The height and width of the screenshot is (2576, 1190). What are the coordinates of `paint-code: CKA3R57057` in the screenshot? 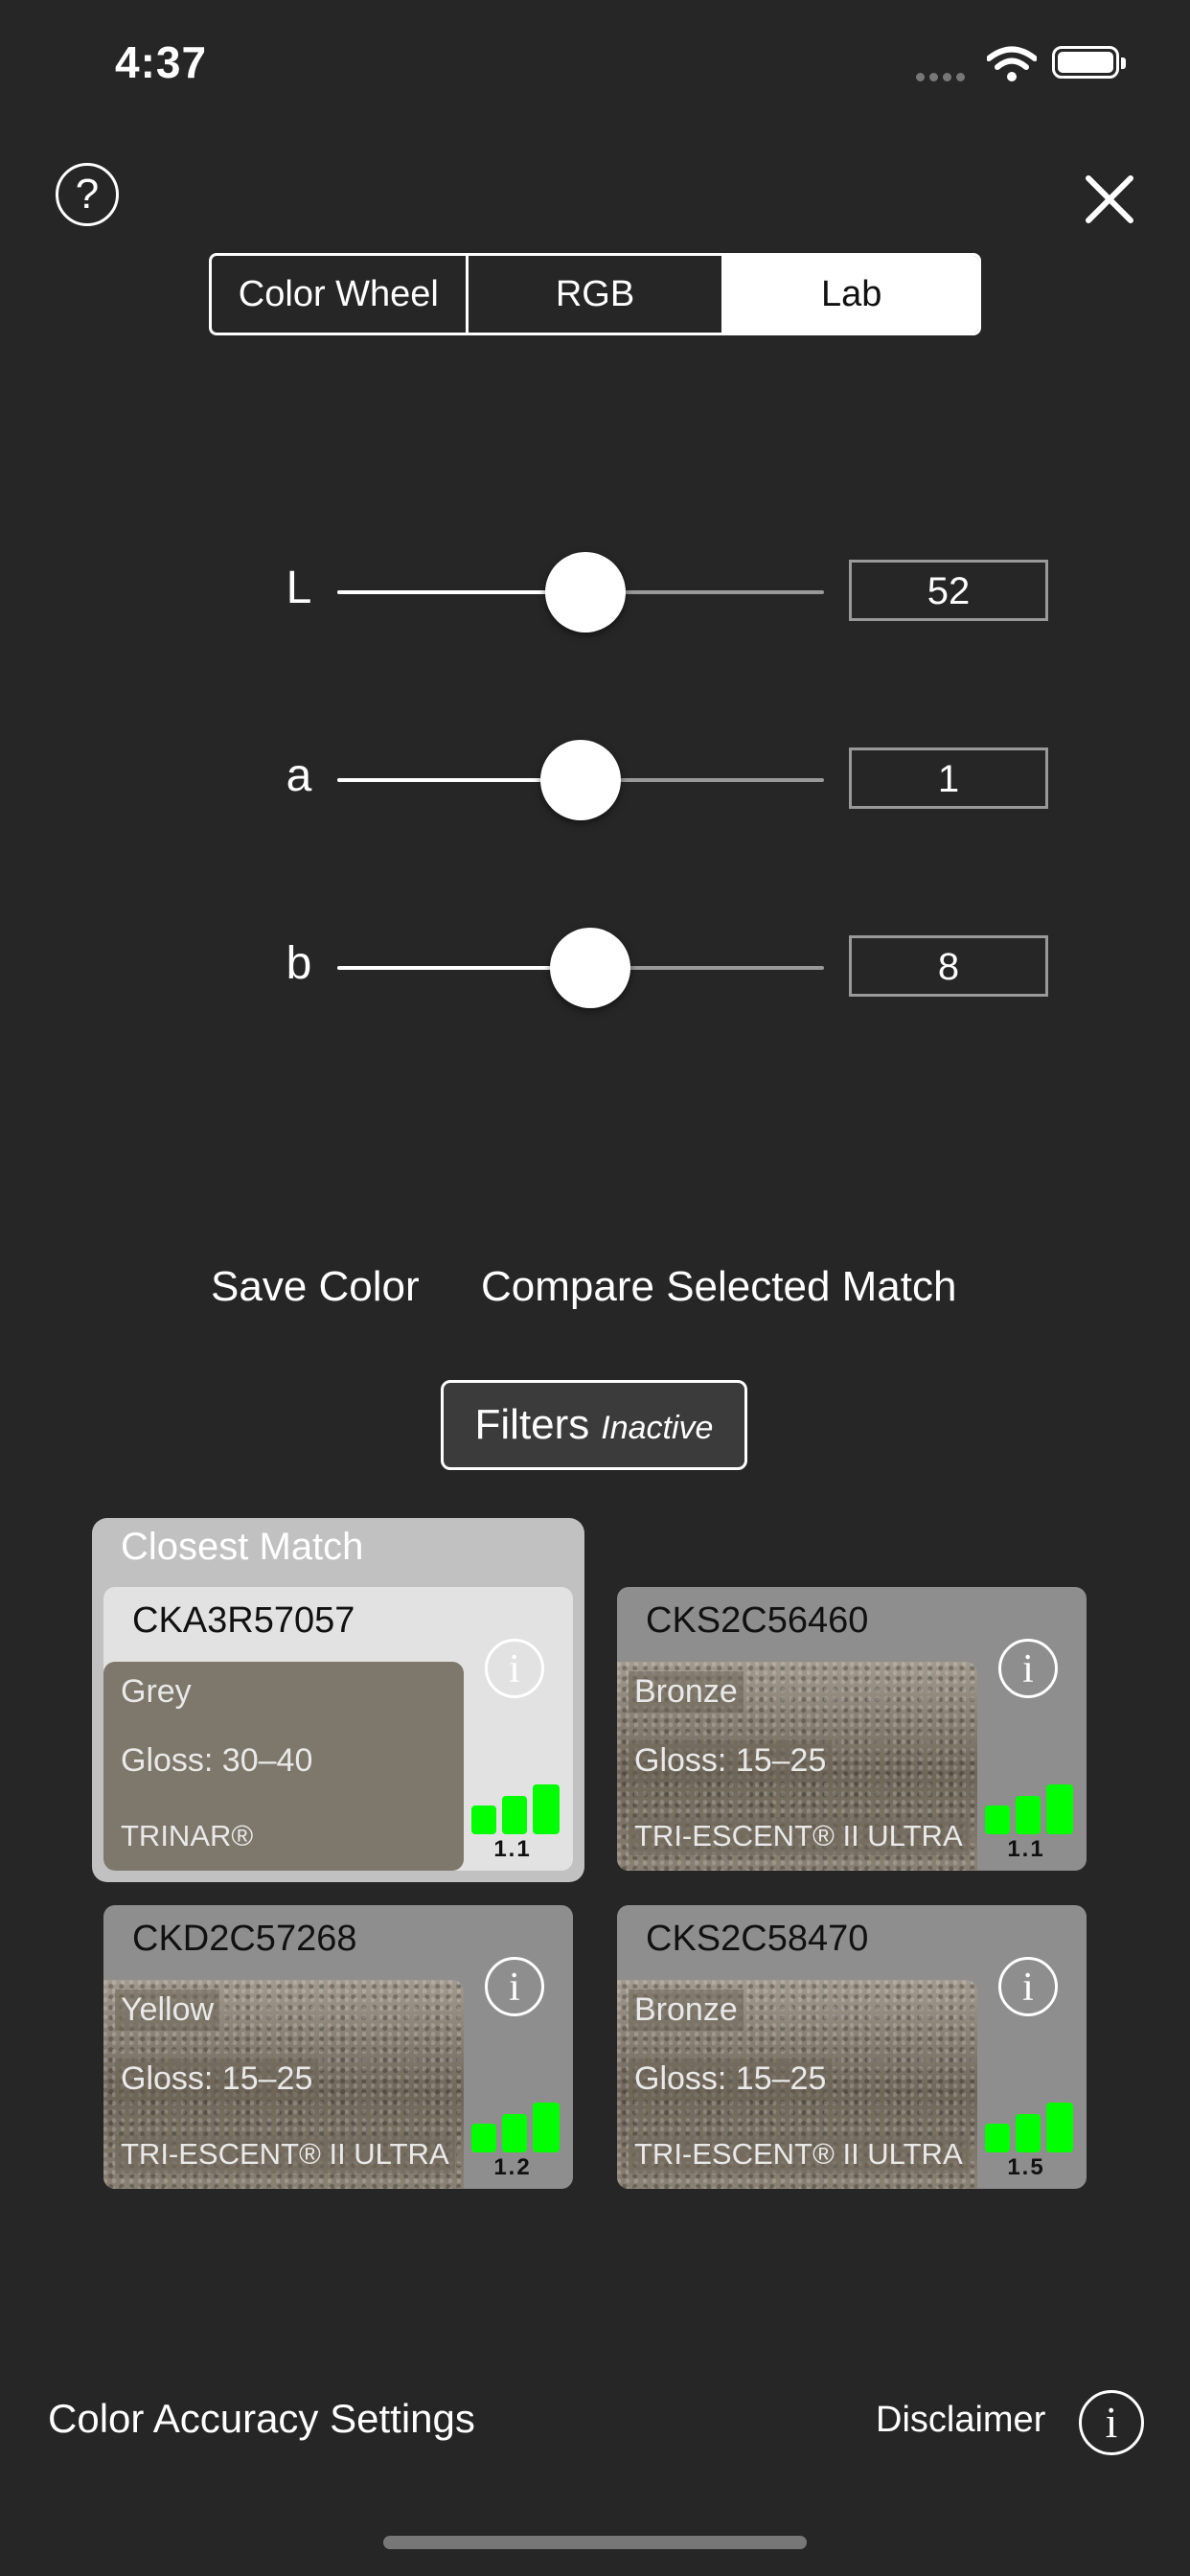 It's located at (244, 1621).